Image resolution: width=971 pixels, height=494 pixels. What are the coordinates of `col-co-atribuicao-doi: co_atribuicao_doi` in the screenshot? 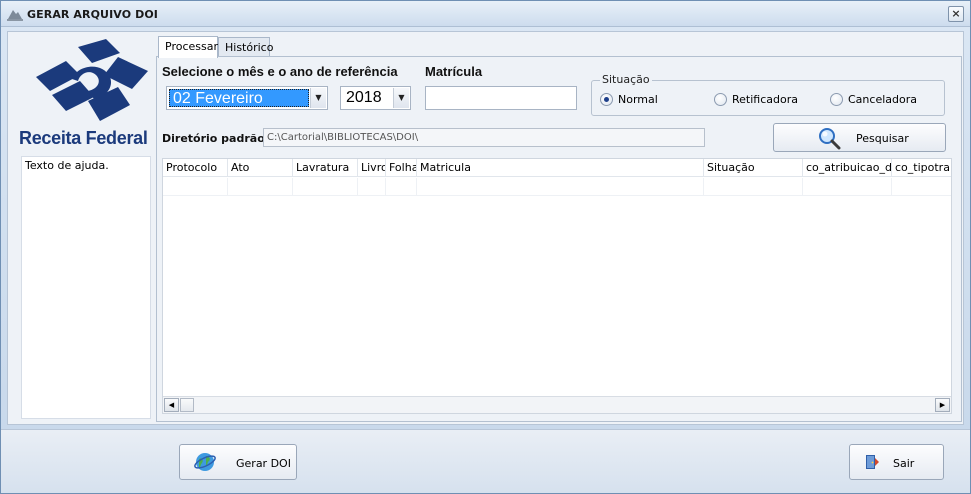 It's located at (847, 168).